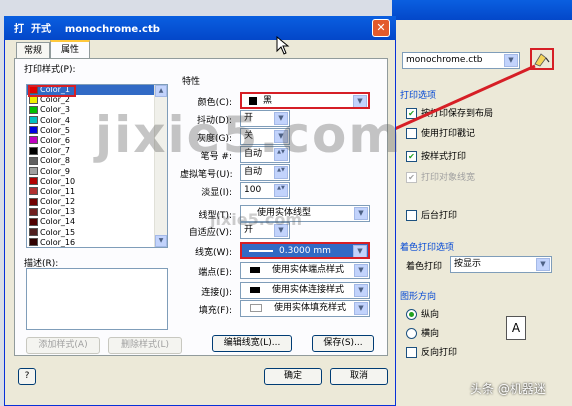  I want to click on prop-value-endcap: 使用实体端点样式, so click(307, 270).